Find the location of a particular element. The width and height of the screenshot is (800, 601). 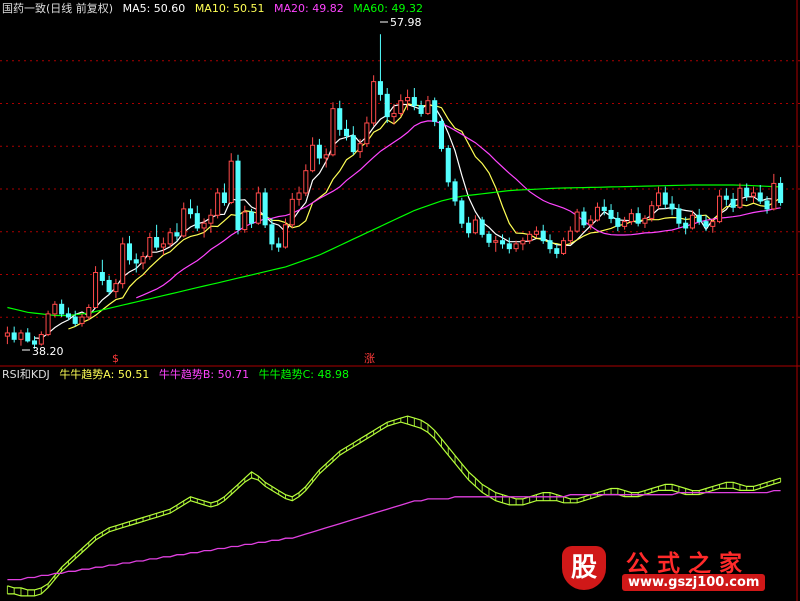

watermark-url: www.gszj100.com is located at coordinates (694, 582).